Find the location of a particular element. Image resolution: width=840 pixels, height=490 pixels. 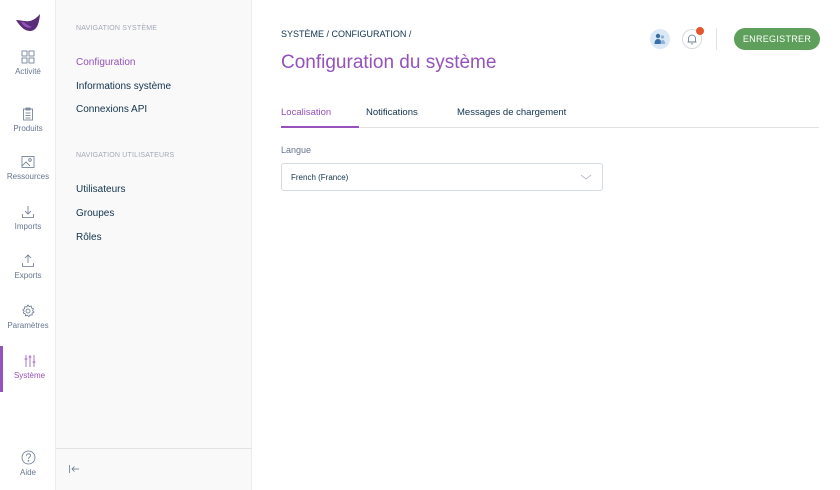

notification-dot is located at coordinates (700, 31).